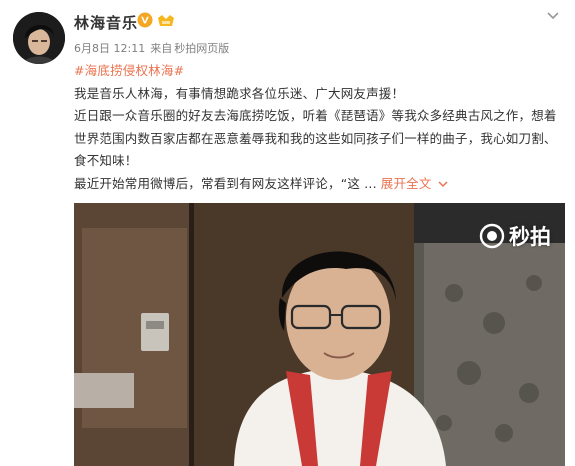 This screenshot has height=466, width=575. Describe the element at coordinates (530, 237) in the screenshot. I see `watermark-text: 秒拍` at that location.